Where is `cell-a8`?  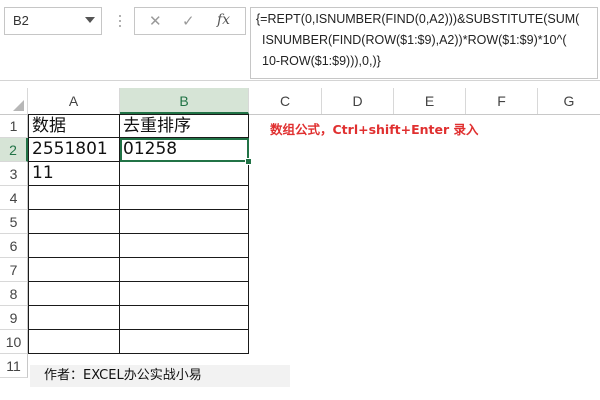 cell-a8 is located at coordinates (74, 294).